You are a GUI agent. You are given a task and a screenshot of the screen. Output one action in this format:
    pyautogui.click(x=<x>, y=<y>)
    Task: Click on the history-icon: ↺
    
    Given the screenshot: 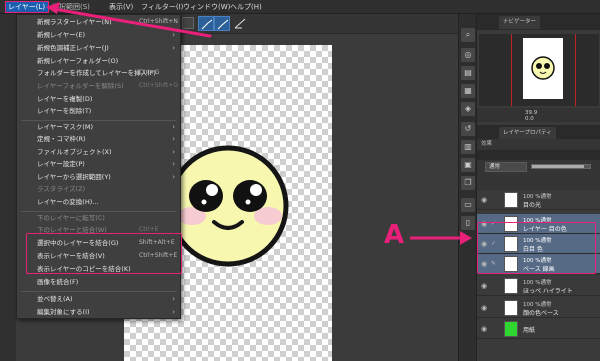 What is the action you would take?
    pyautogui.click(x=468, y=129)
    